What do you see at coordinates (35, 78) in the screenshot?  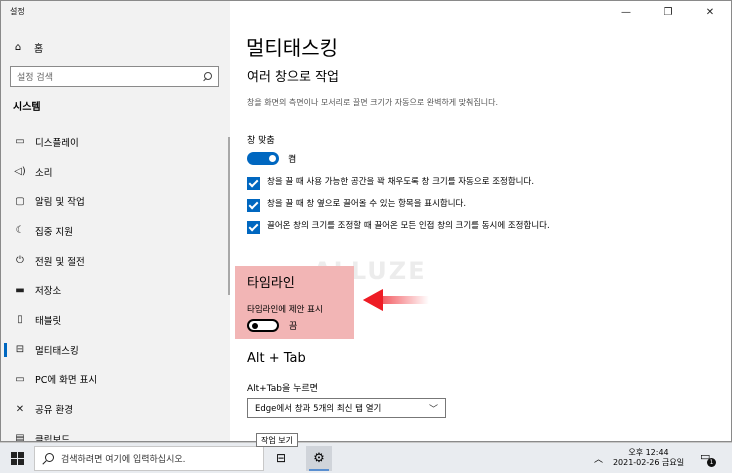 I see `search-placeholder: 설정 검색` at bounding box center [35, 78].